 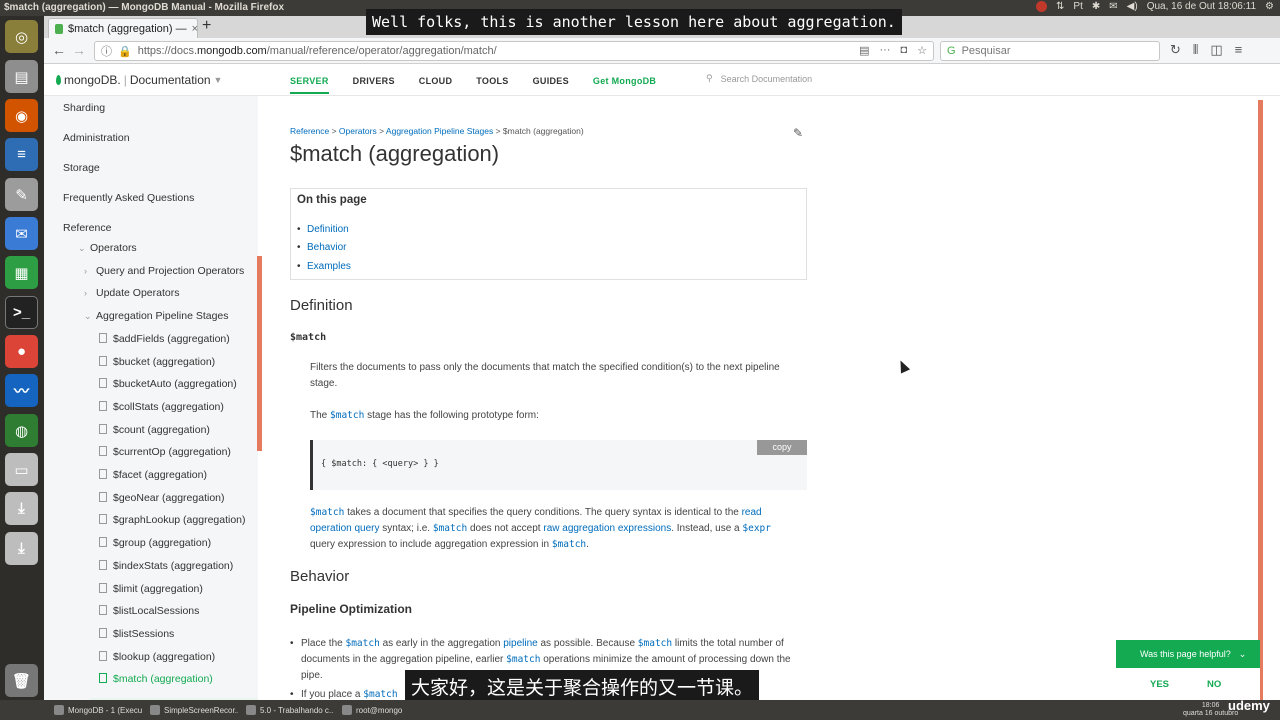 I want to click on nav-cloud: CLOUD, so click(x=436, y=85).